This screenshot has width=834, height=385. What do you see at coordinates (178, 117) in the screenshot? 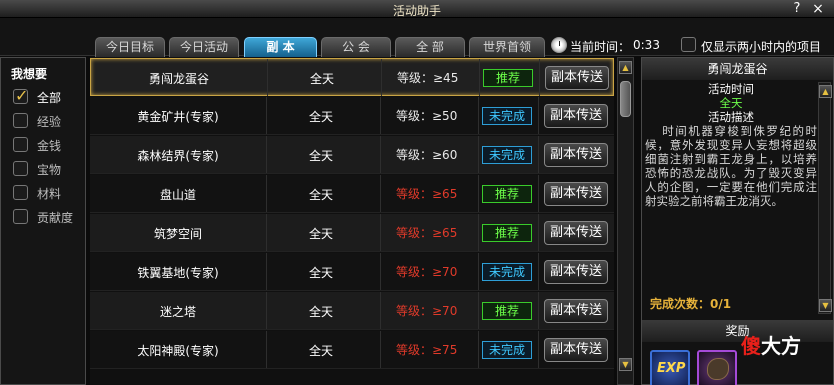
I see `activity-name: 黄金矿井(专家)` at bounding box center [178, 117].